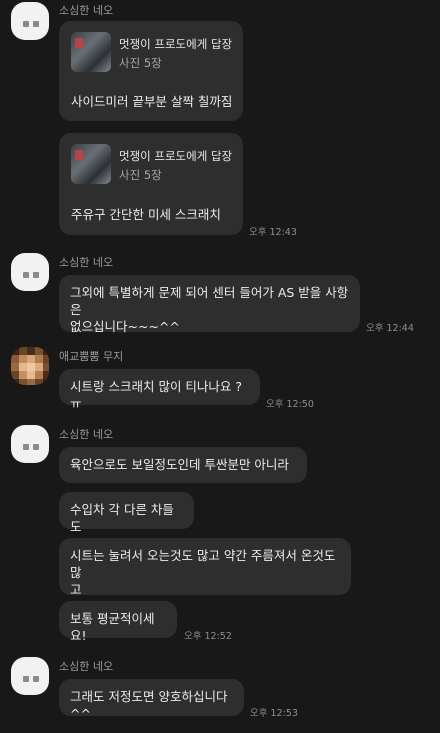 This screenshot has width=440, height=733. Describe the element at coordinates (76, 589) in the screenshot. I see `message-text-line: 고` at that location.